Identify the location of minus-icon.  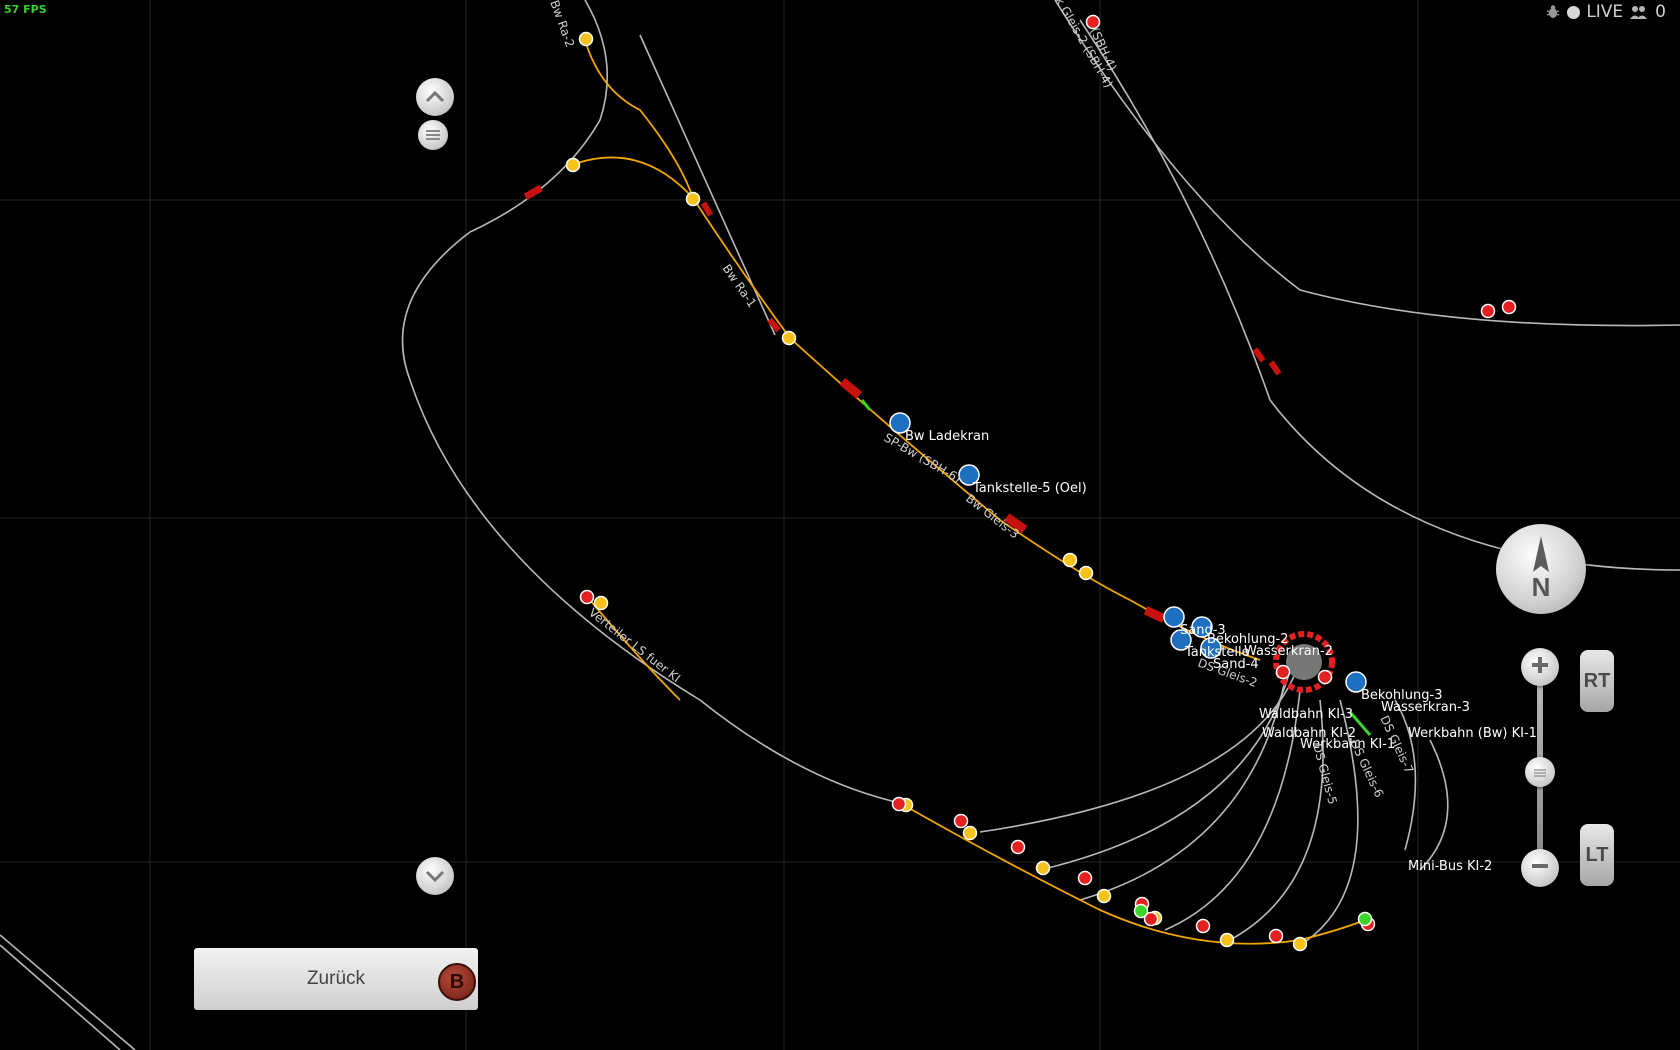
(1540, 868).